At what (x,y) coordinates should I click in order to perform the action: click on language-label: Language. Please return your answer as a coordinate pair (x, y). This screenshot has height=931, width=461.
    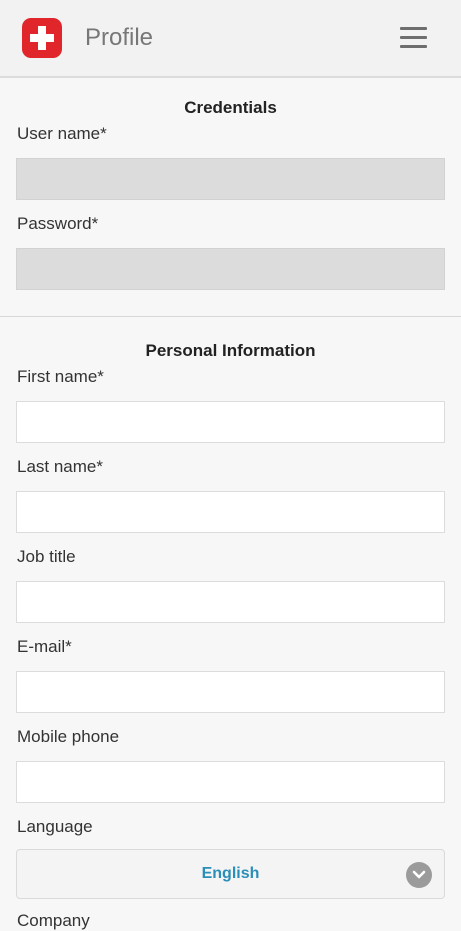
    Looking at the image, I should click on (55, 826).